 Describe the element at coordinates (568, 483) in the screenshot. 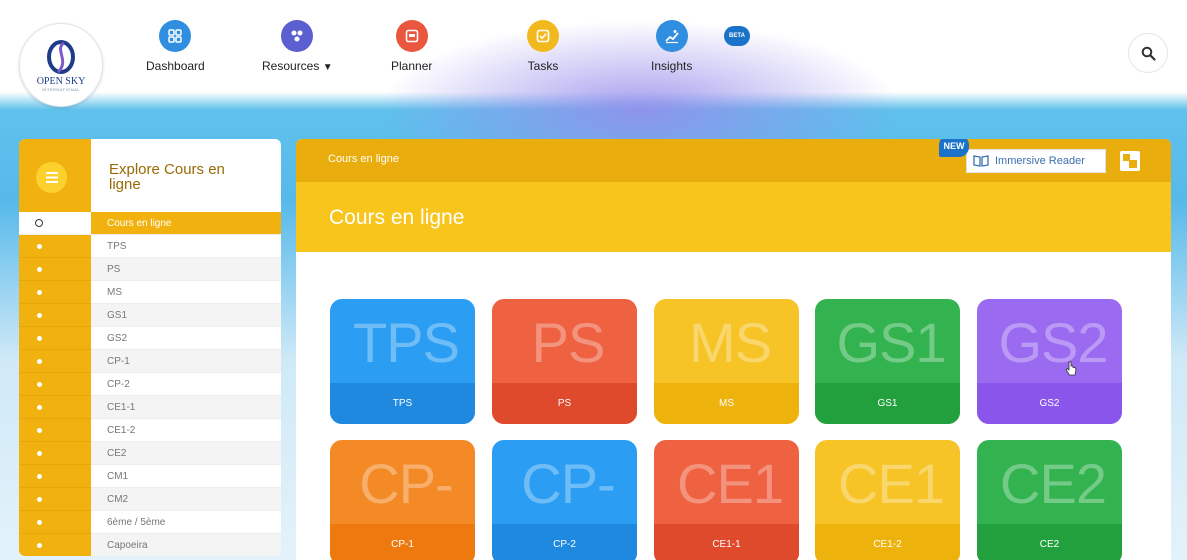

I see `course-tile-watermark: CP-` at that location.